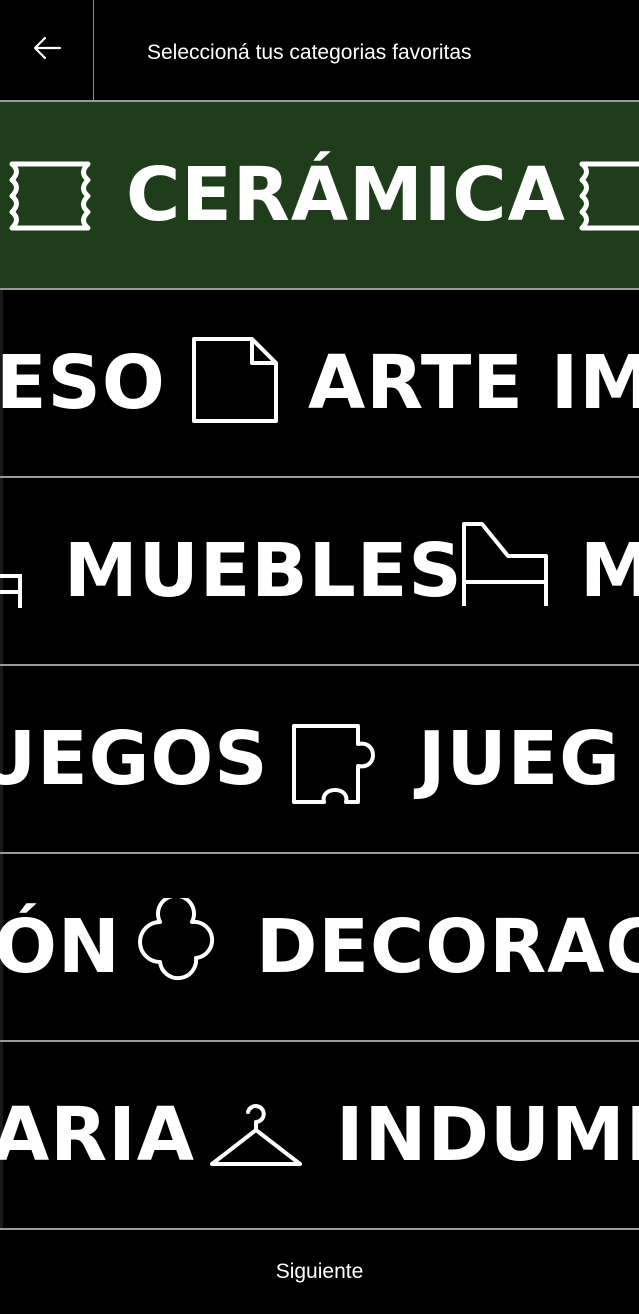 This screenshot has width=639, height=1314. Describe the element at coordinates (83, 383) in the screenshot. I see `category-label: ESO` at that location.